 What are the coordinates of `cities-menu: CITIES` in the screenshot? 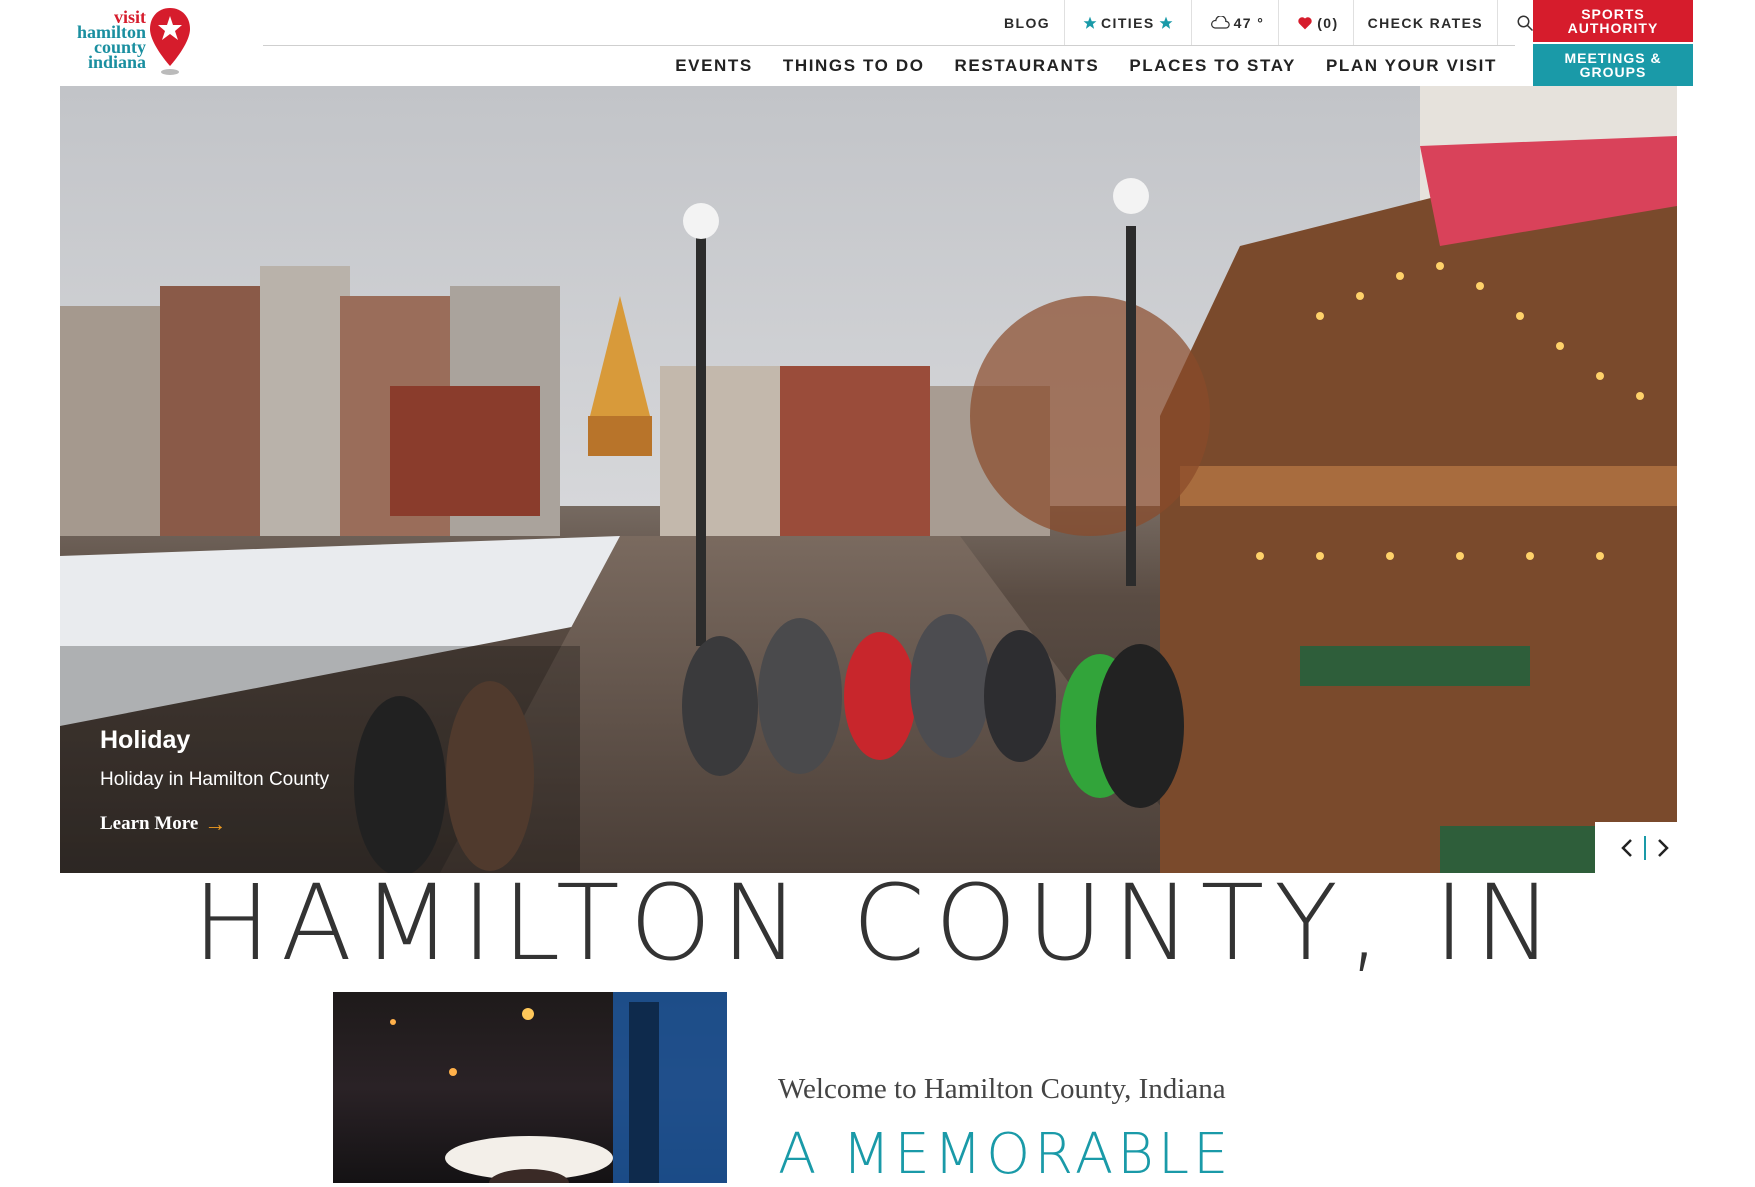 It's located at (1127, 22).